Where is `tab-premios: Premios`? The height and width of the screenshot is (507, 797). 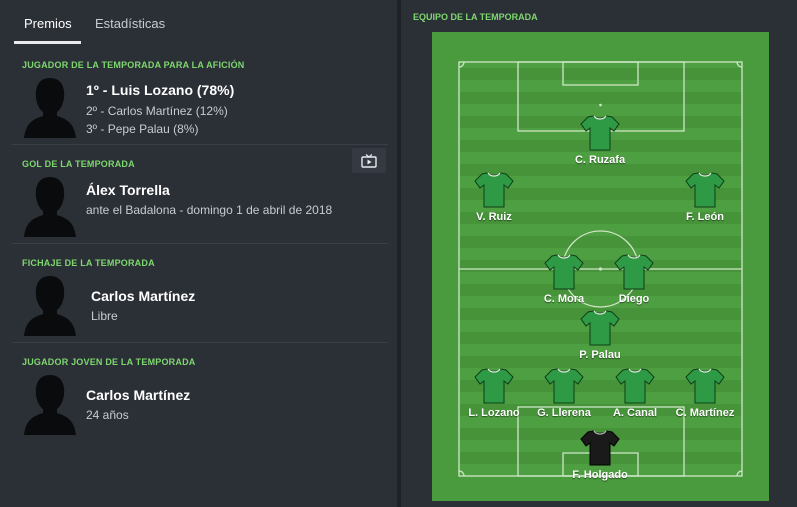
tab-premios: Premios is located at coordinates (48, 23).